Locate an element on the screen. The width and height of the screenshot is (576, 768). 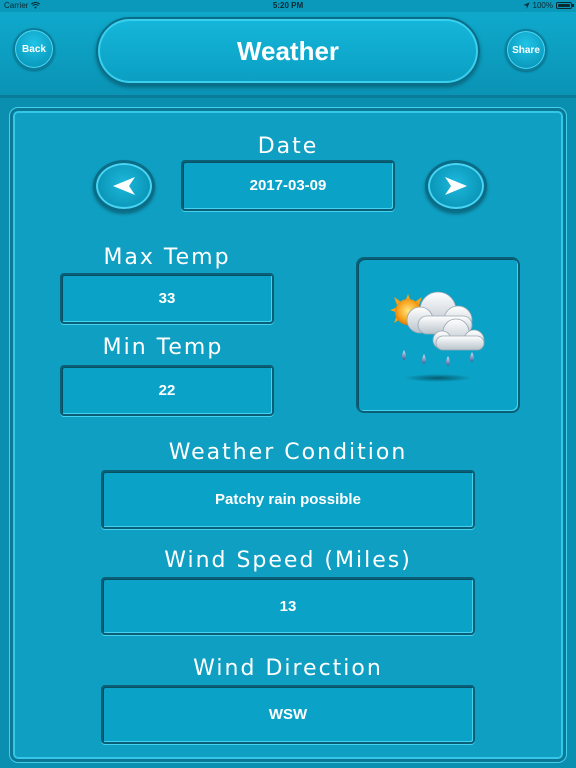
location-arrow-icon is located at coordinates (526, 5).